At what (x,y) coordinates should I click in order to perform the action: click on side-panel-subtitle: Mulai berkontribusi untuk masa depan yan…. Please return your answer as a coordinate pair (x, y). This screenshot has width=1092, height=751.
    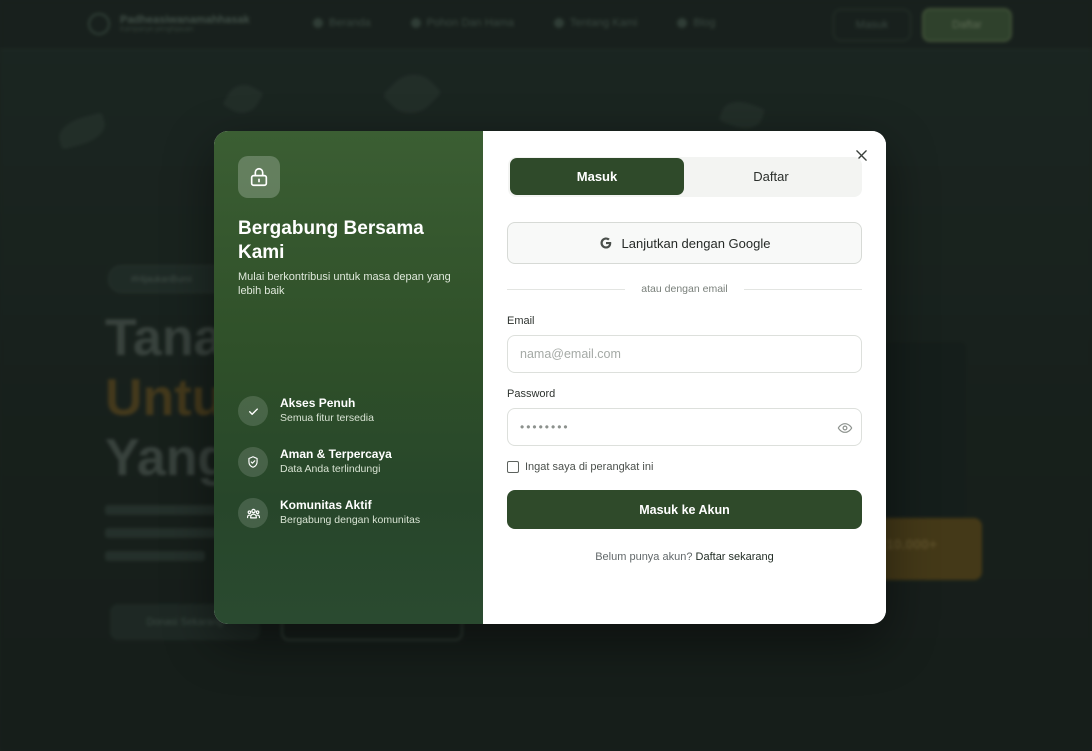
    Looking at the image, I should click on (344, 284).